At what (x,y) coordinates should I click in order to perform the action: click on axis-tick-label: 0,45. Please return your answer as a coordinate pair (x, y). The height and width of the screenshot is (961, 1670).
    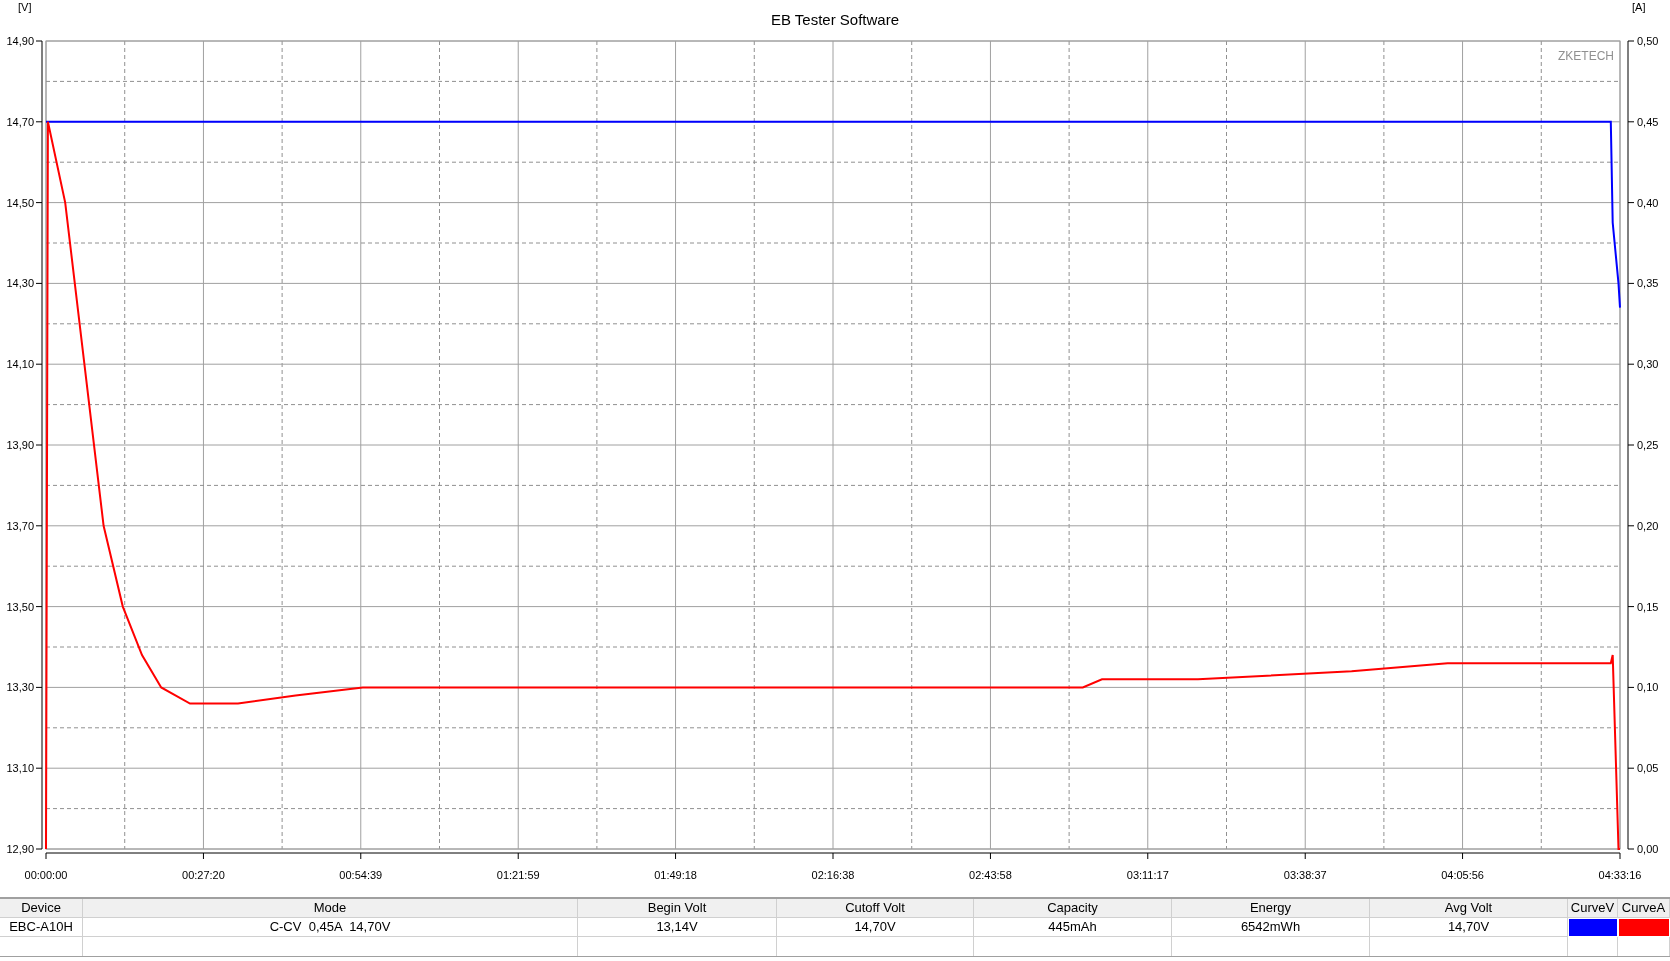
    Looking at the image, I should click on (1648, 121).